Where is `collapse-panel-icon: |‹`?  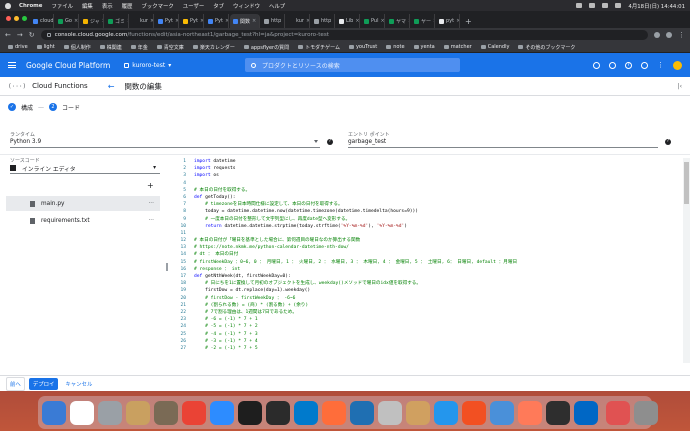 collapse-panel-icon: |‹ is located at coordinates (680, 86).